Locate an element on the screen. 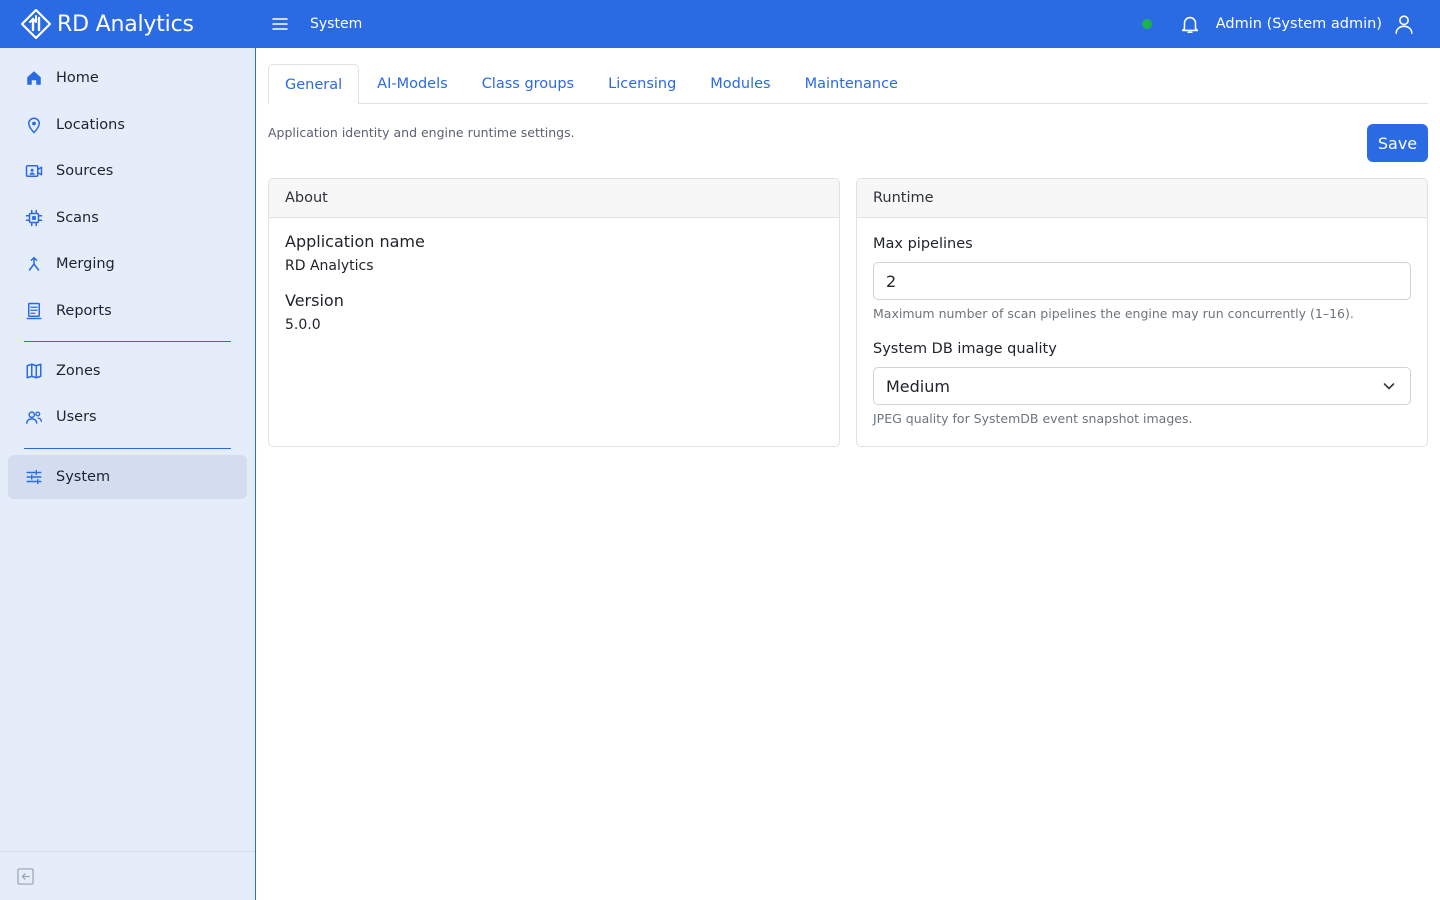  max-pipelines-value: 2 is located at coordinates (891, 281).